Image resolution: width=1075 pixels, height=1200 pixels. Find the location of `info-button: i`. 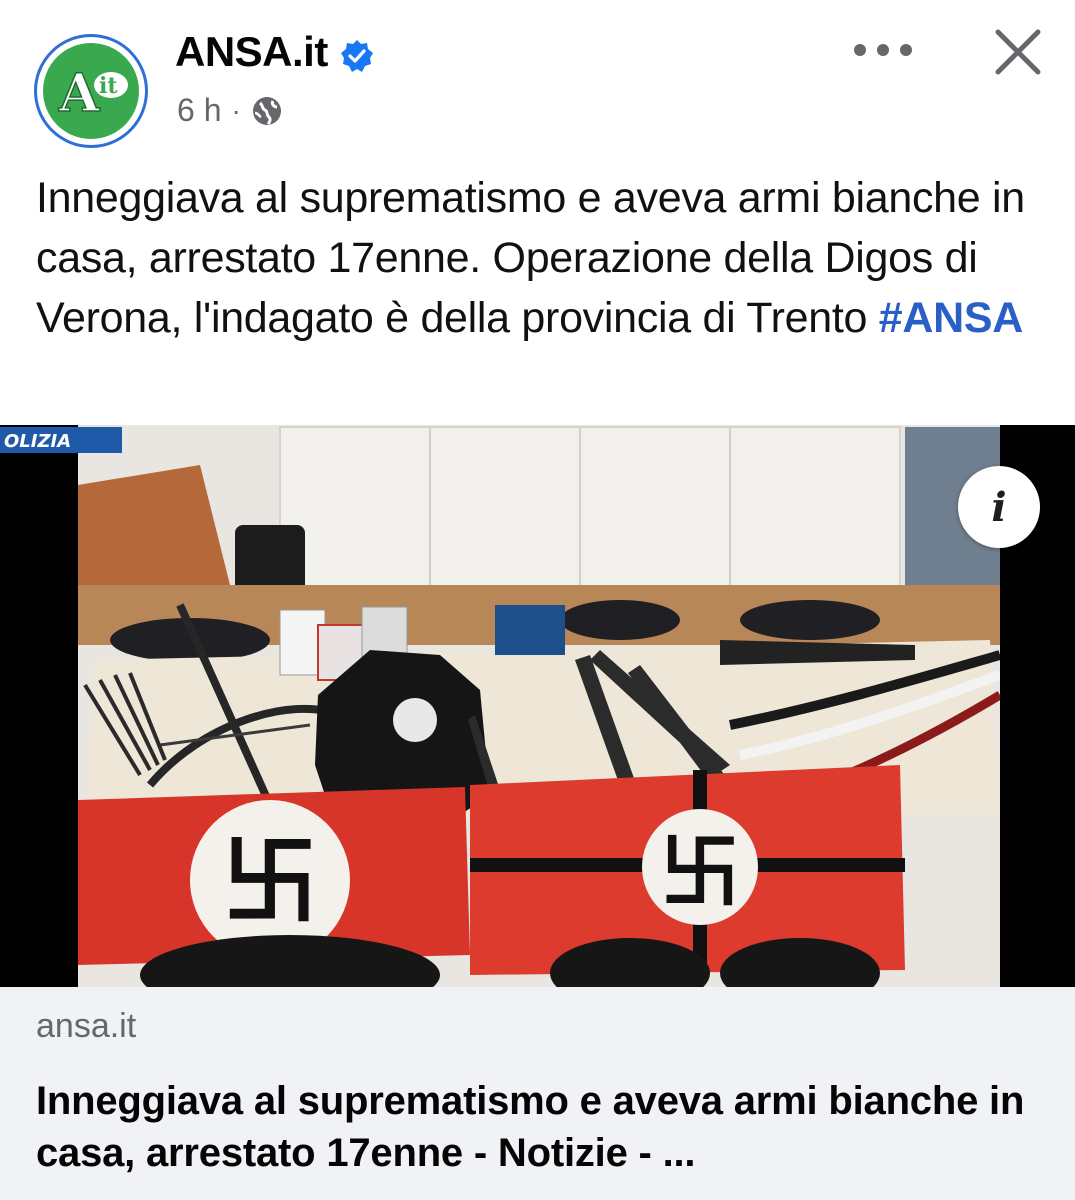

info-button: i is located at coordinates (999, 507).